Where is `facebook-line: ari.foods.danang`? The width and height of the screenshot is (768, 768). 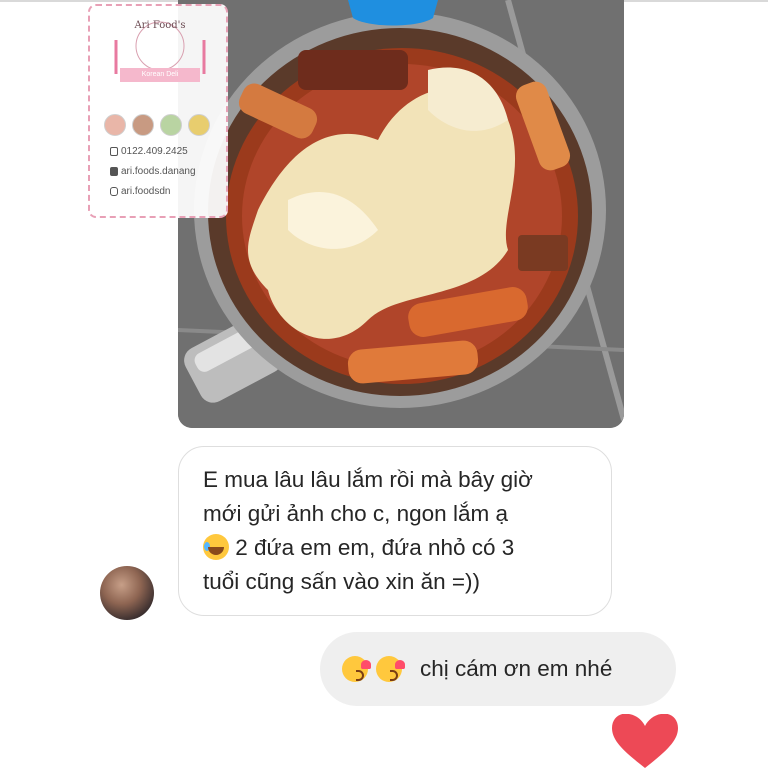 facebook-line: ari.foods.danang is located at coordinates (153, 171).